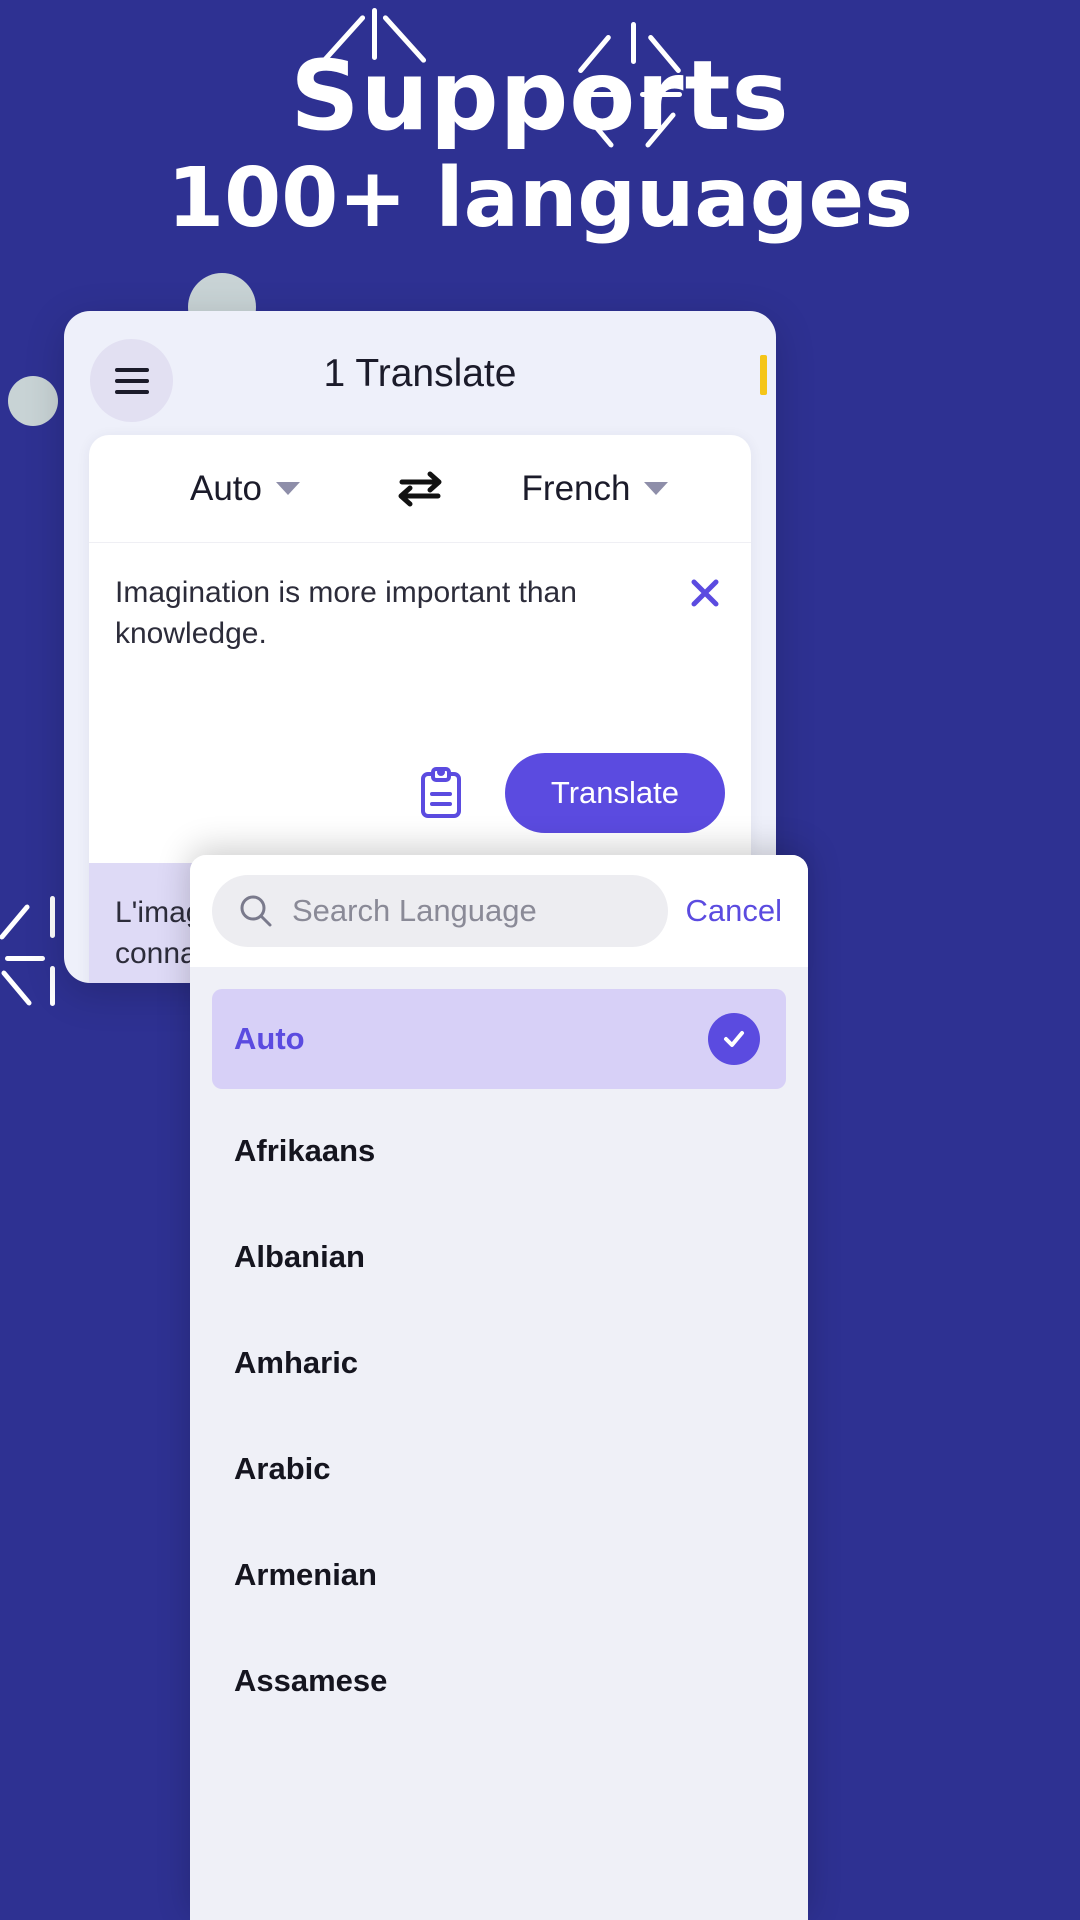  Describe the element at coordinates (499, 1257) in the screenshot. I see `language-list-item: Albanian` at that location.